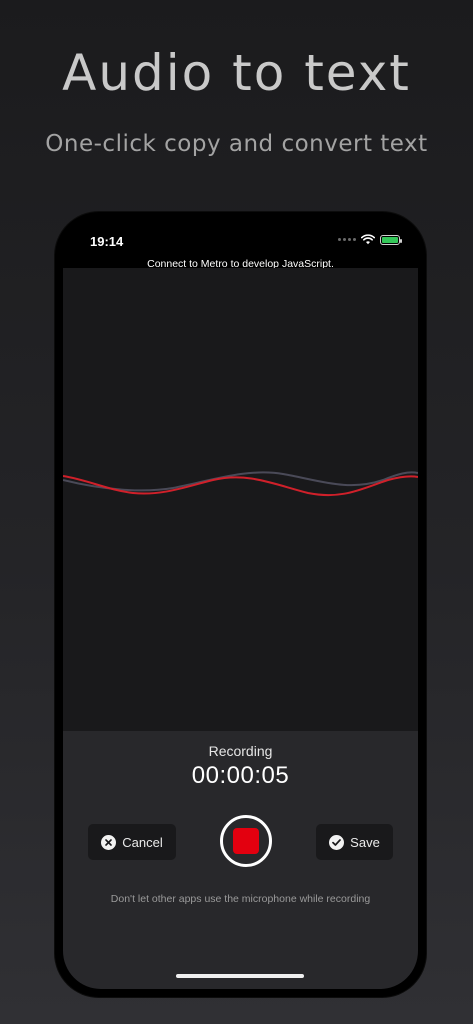  What do you see at coordinates (240, 976) in the screenshot?
I see `home-indicator` at bounding box center [240, 976].